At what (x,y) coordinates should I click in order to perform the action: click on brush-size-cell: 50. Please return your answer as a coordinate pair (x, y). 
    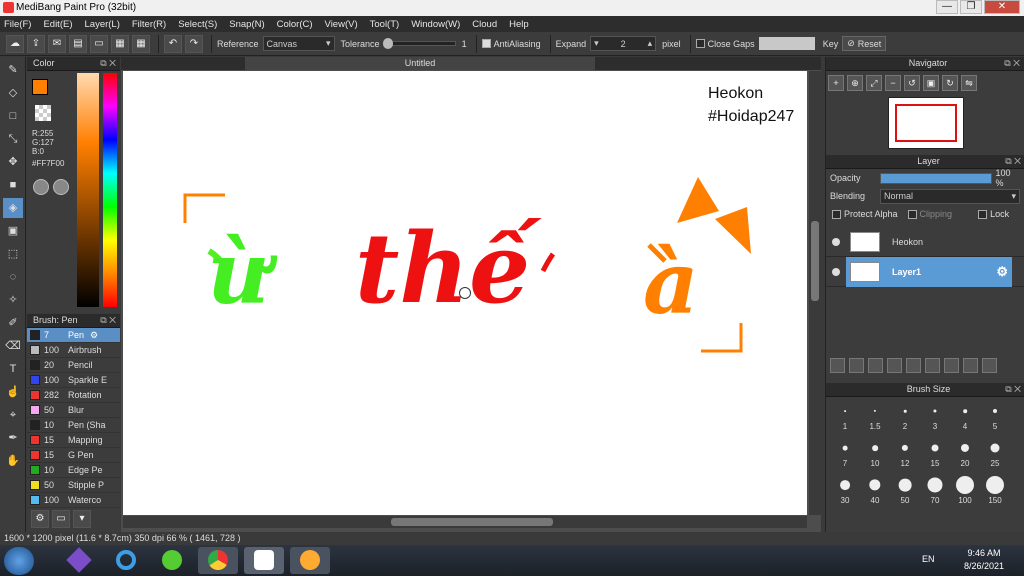
    Looking at the image, I should click on (905, 490).